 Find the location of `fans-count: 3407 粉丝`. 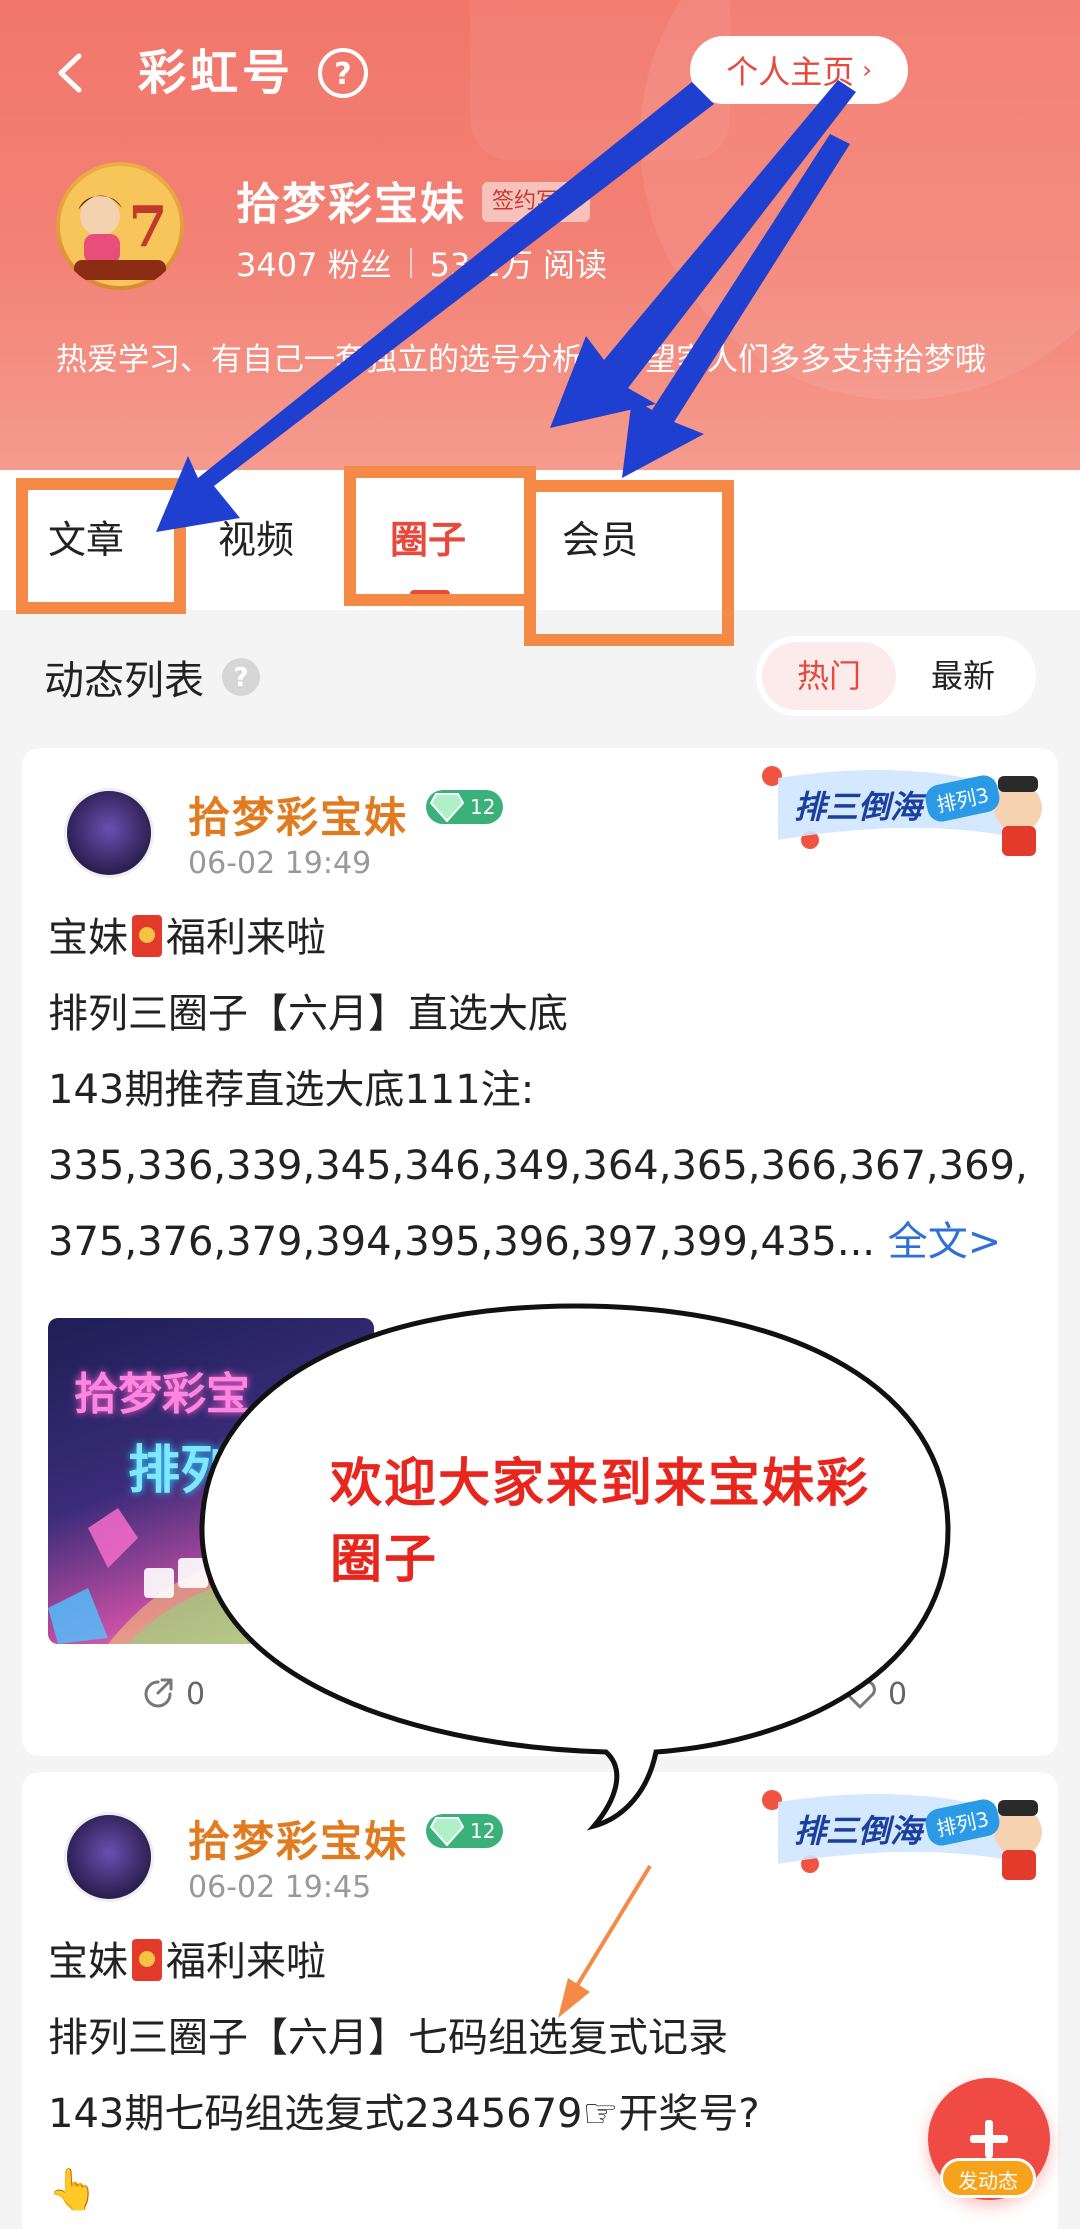

fans-count: 3407 粉丝 is located at coordinates (314, 263).